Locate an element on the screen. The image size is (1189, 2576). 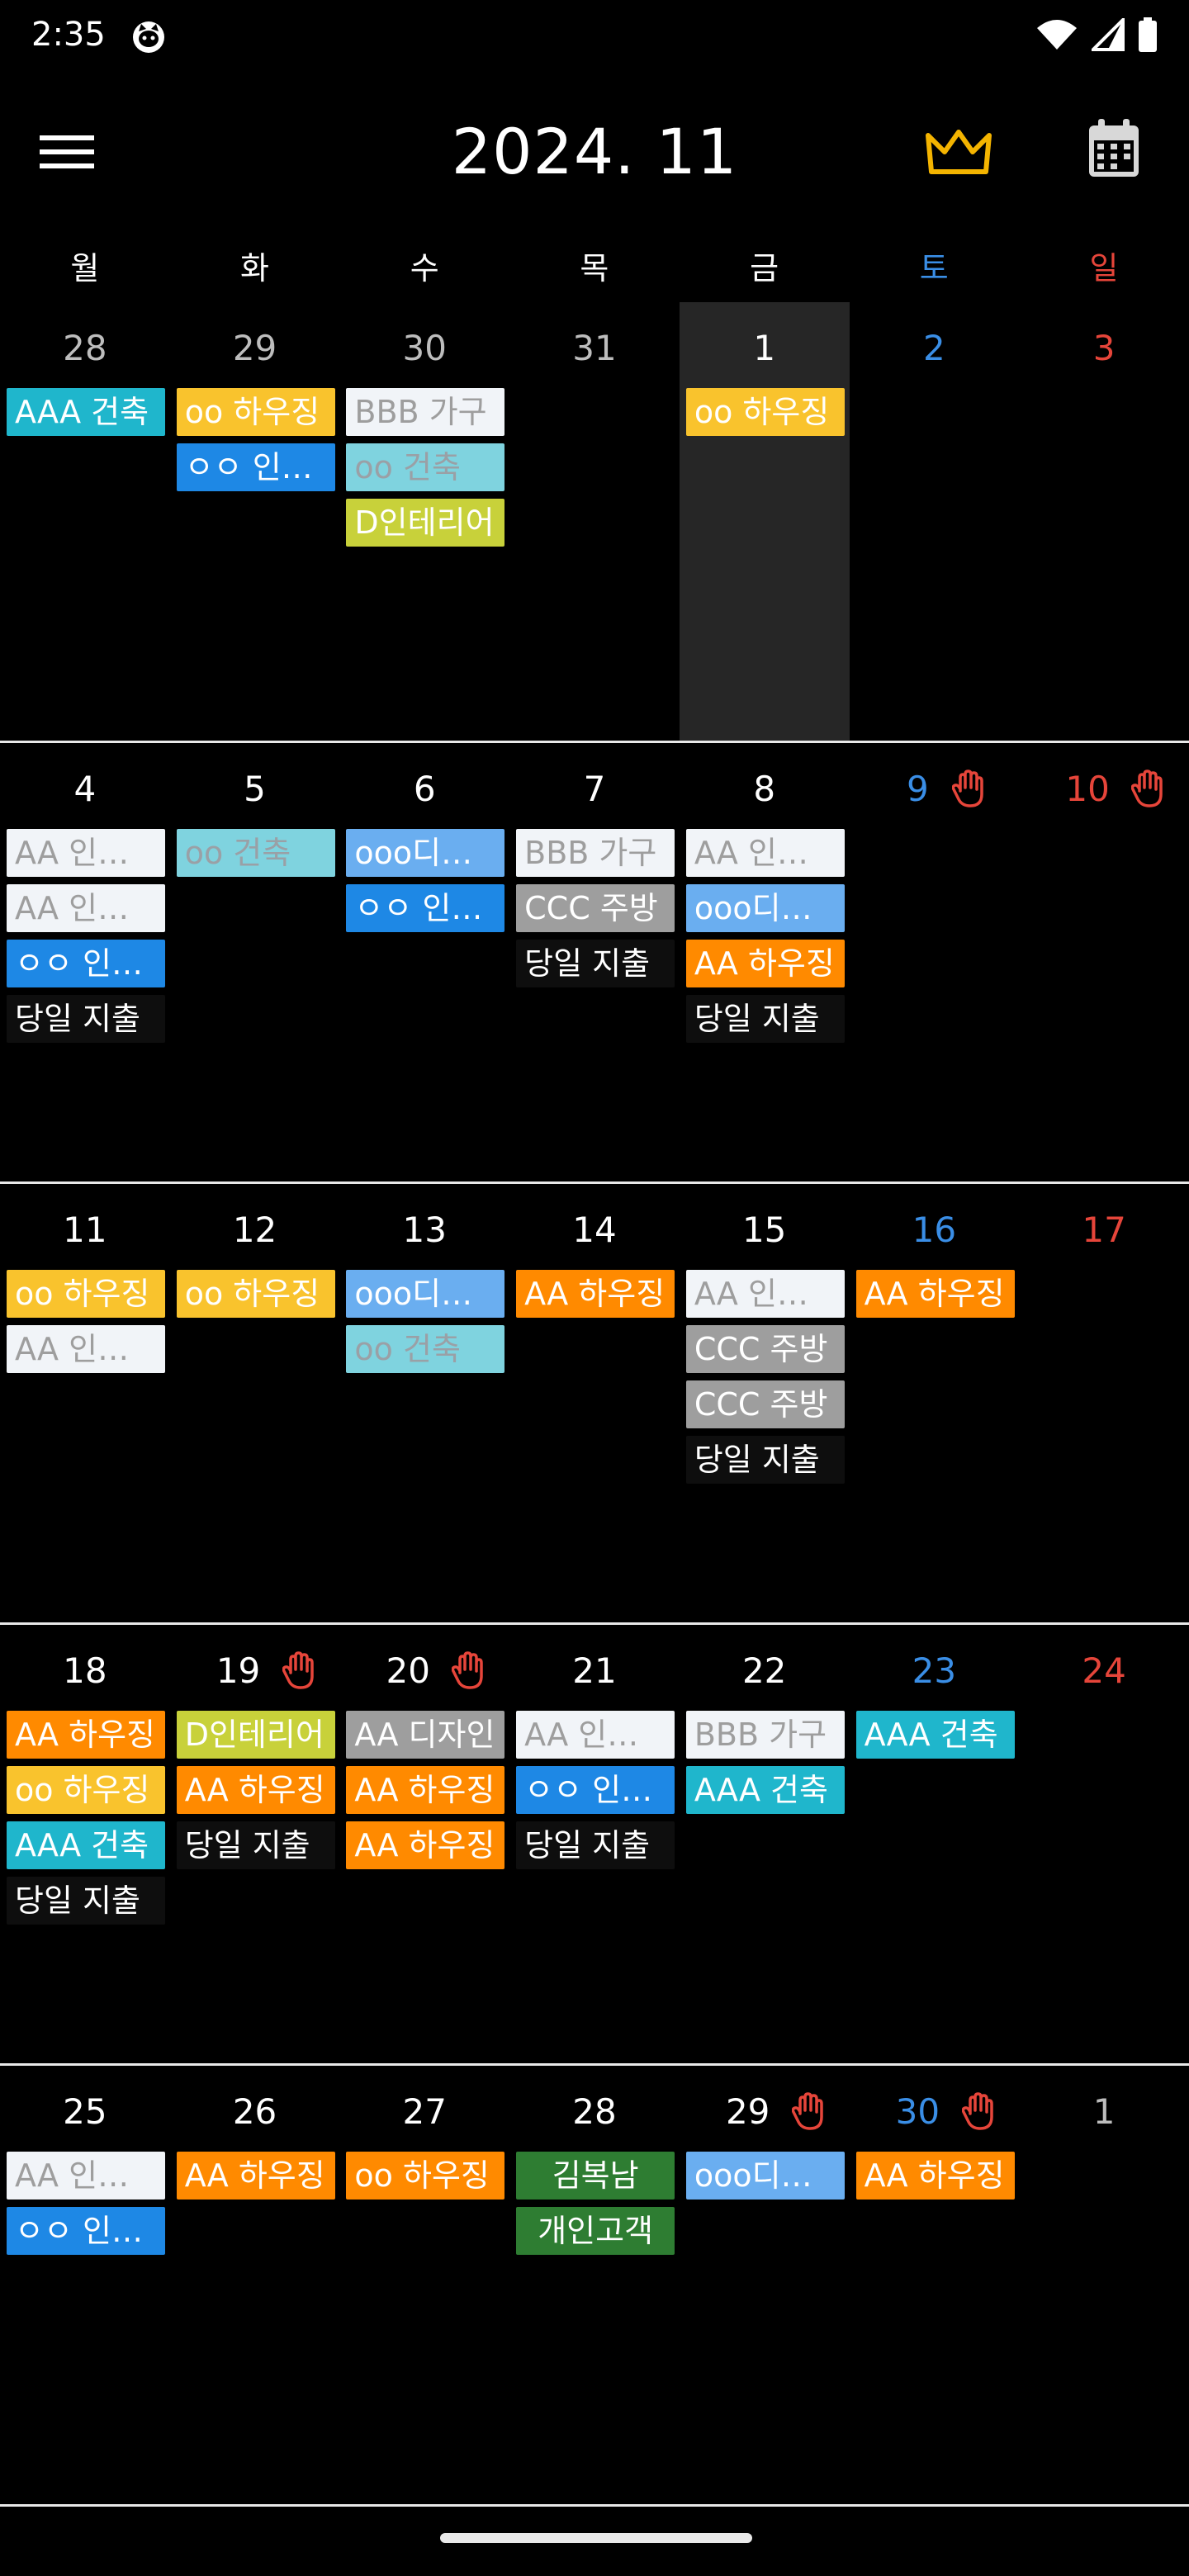
day-cell: 28 김복남 개인고객 is located at coordinates (594, 2285).